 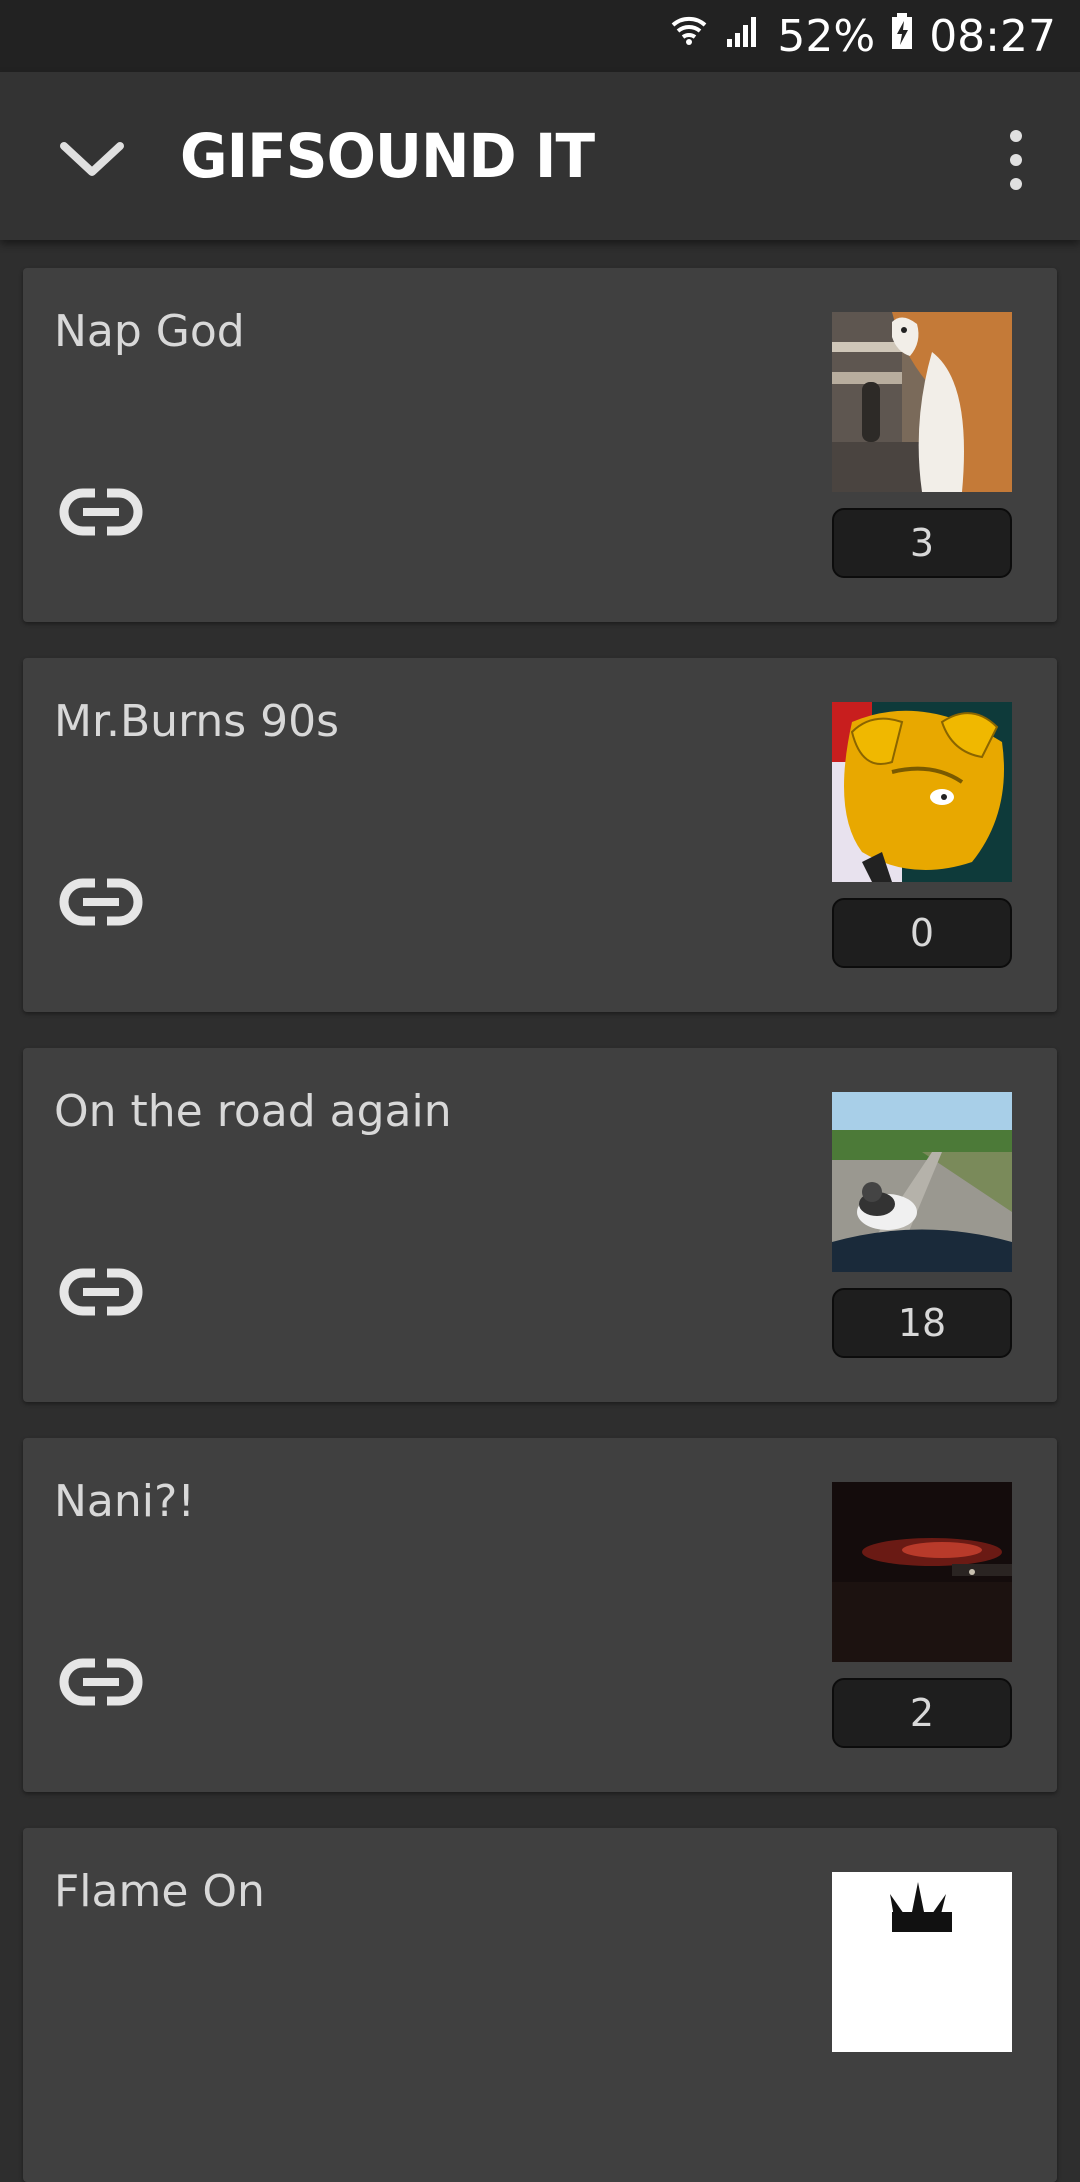 What do you see at coordinates (253, 1111) in the screenshot?
I see `card-title: On the road again` at bounding box center [253, 1111].